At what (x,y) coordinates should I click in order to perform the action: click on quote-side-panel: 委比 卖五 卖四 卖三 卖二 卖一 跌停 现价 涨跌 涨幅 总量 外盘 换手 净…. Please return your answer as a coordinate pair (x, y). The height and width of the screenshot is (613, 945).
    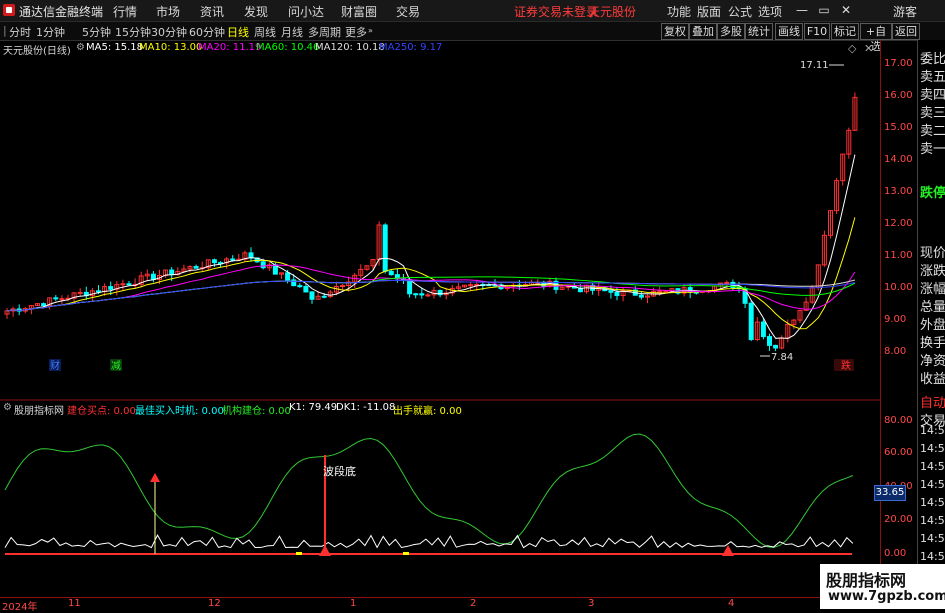
    Looking at the image, I should click on (931, 324).